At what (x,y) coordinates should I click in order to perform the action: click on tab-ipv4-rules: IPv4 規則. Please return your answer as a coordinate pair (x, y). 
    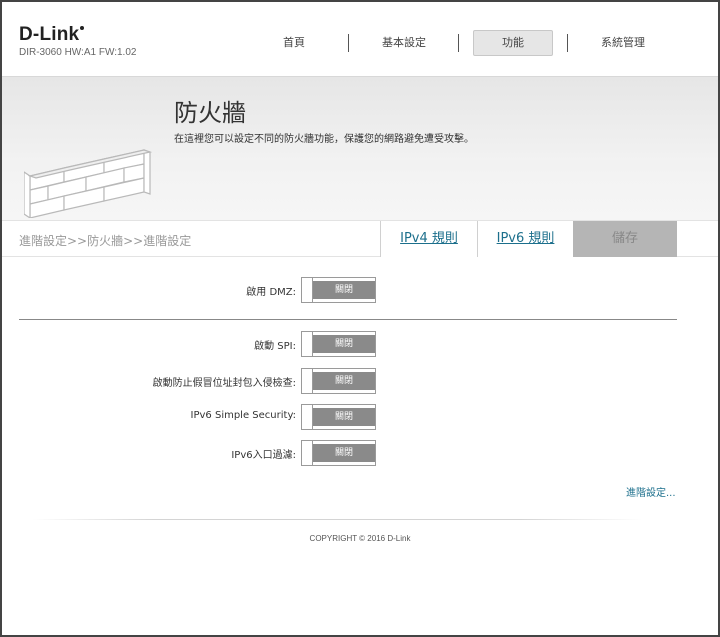
    Looking at the image, I should click on (428, 239).